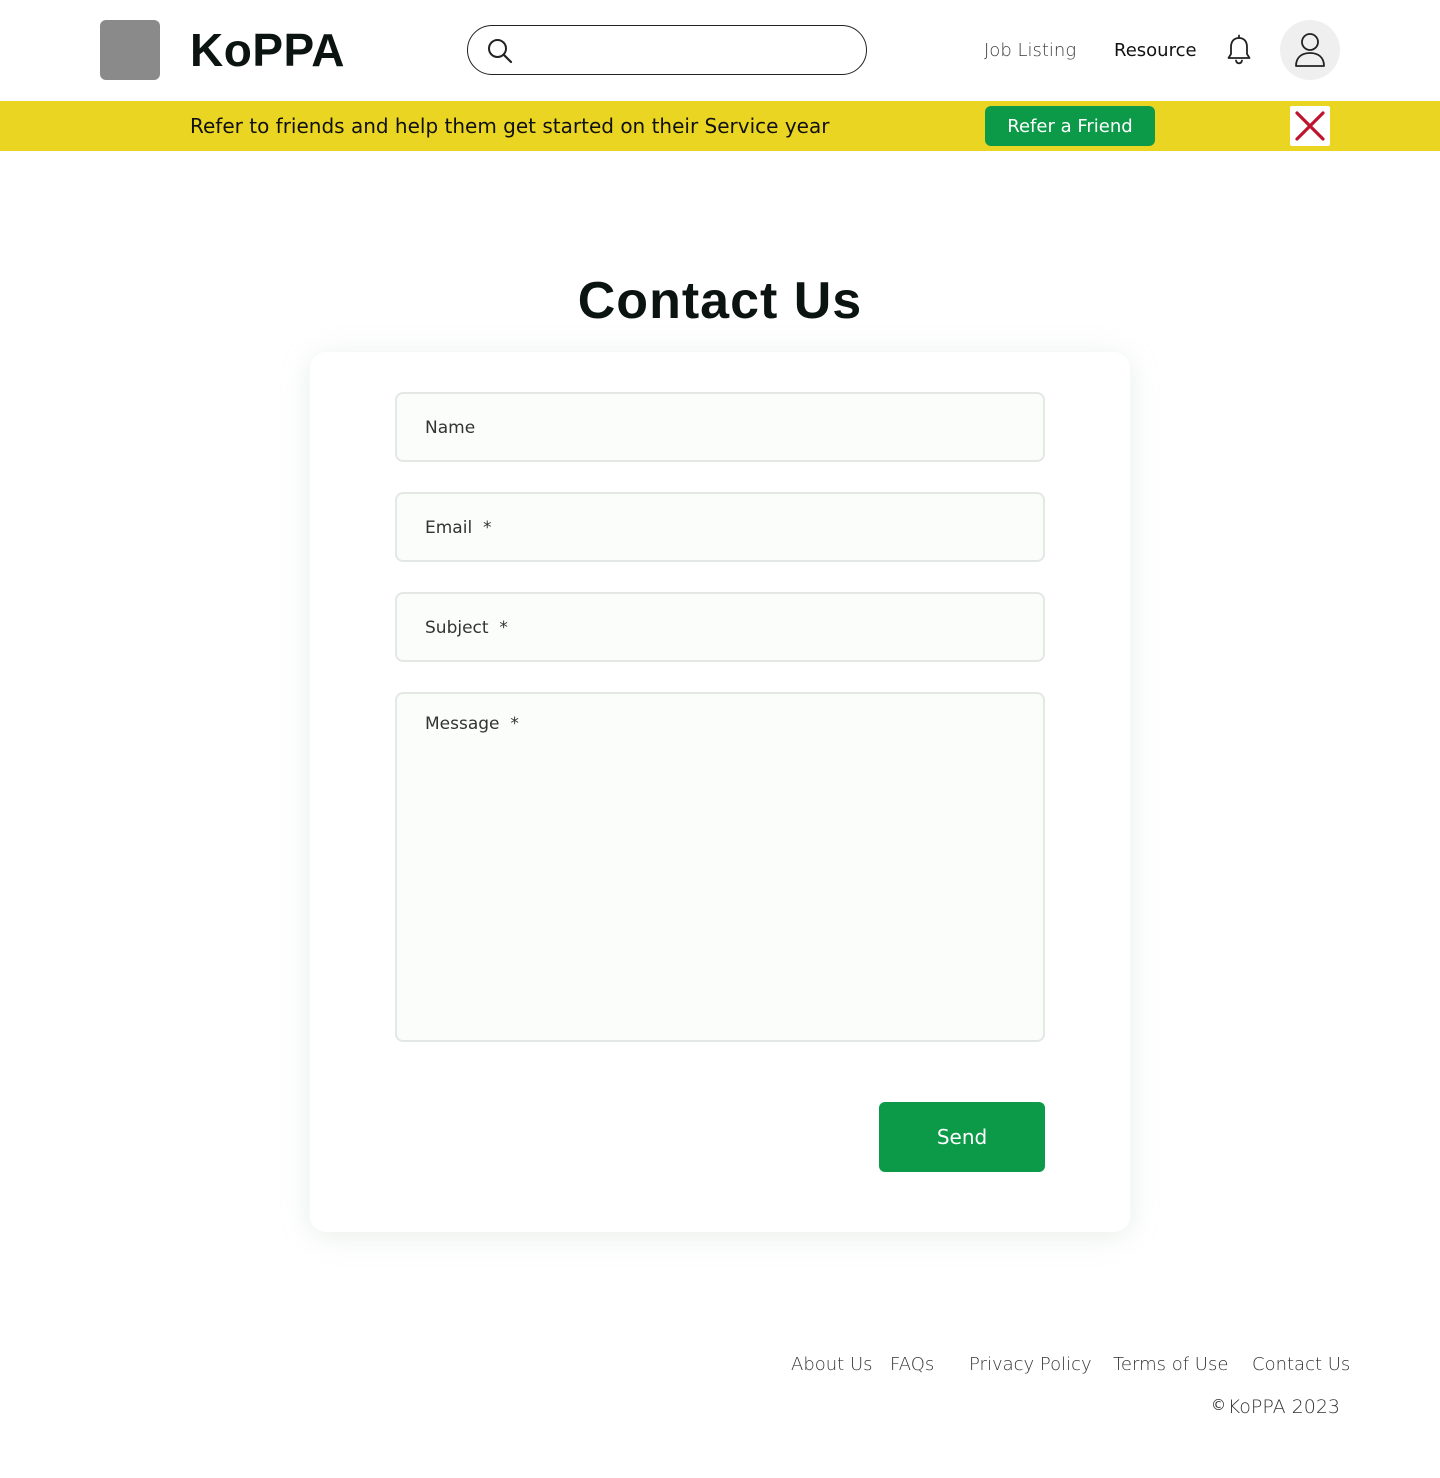 This screenshot has height=1478, width=1440. I want to click on subject-field, so click(720, 627).